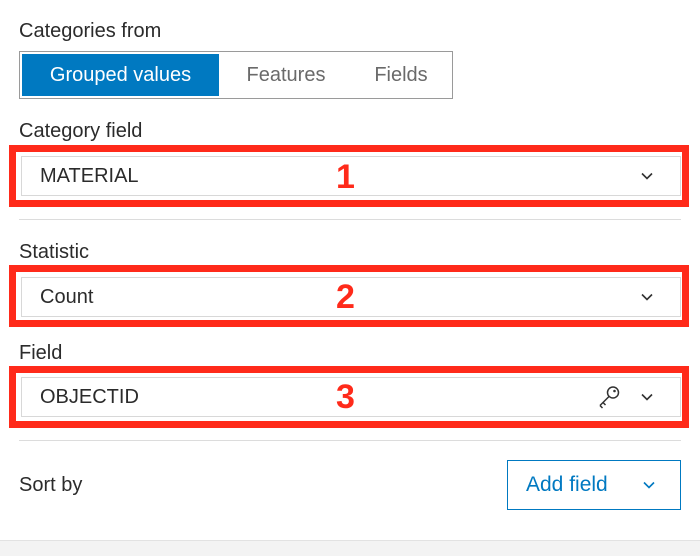  What do you see at coordinates (351, 397) in the screenshot?
I see `field-select: OBJECTID` at bounding box center [351, 397].